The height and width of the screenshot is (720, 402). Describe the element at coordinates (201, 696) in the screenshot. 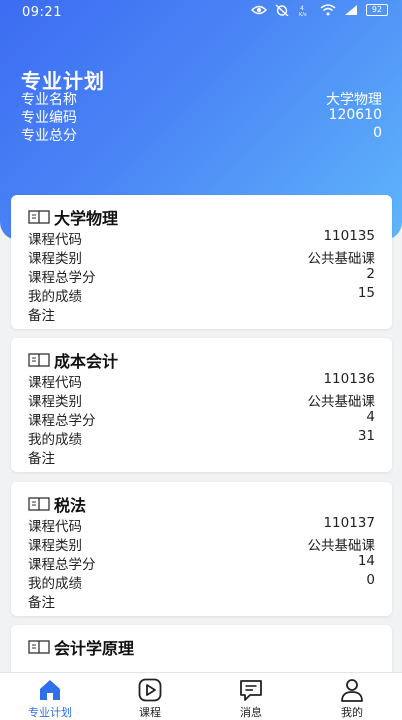

I see `bottom-tab-bar: 专业计划 课程 消息 我的` at that location.